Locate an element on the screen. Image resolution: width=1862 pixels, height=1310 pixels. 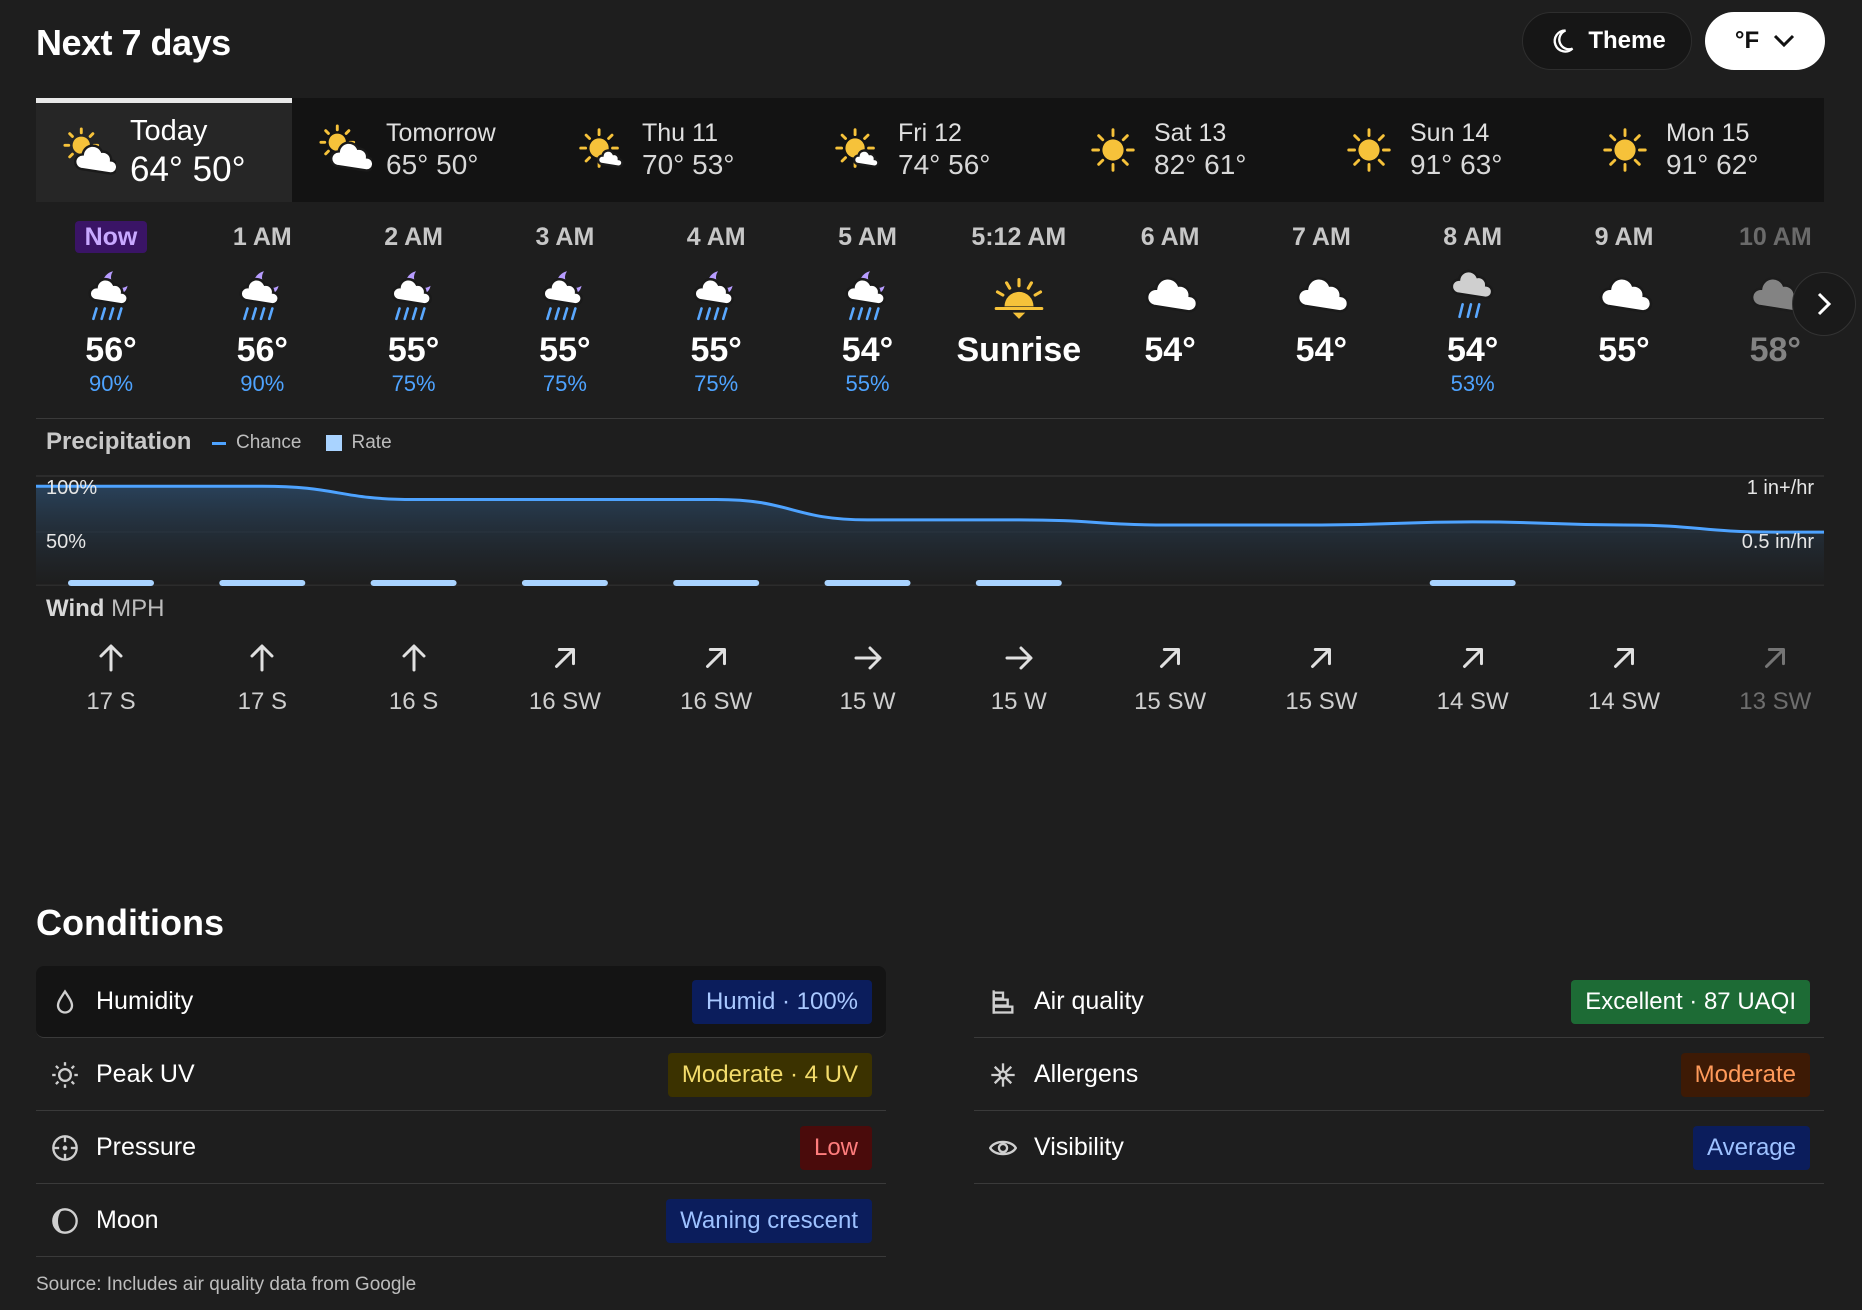
hour-label: 10 AM is located at coordinates (1775, 237).